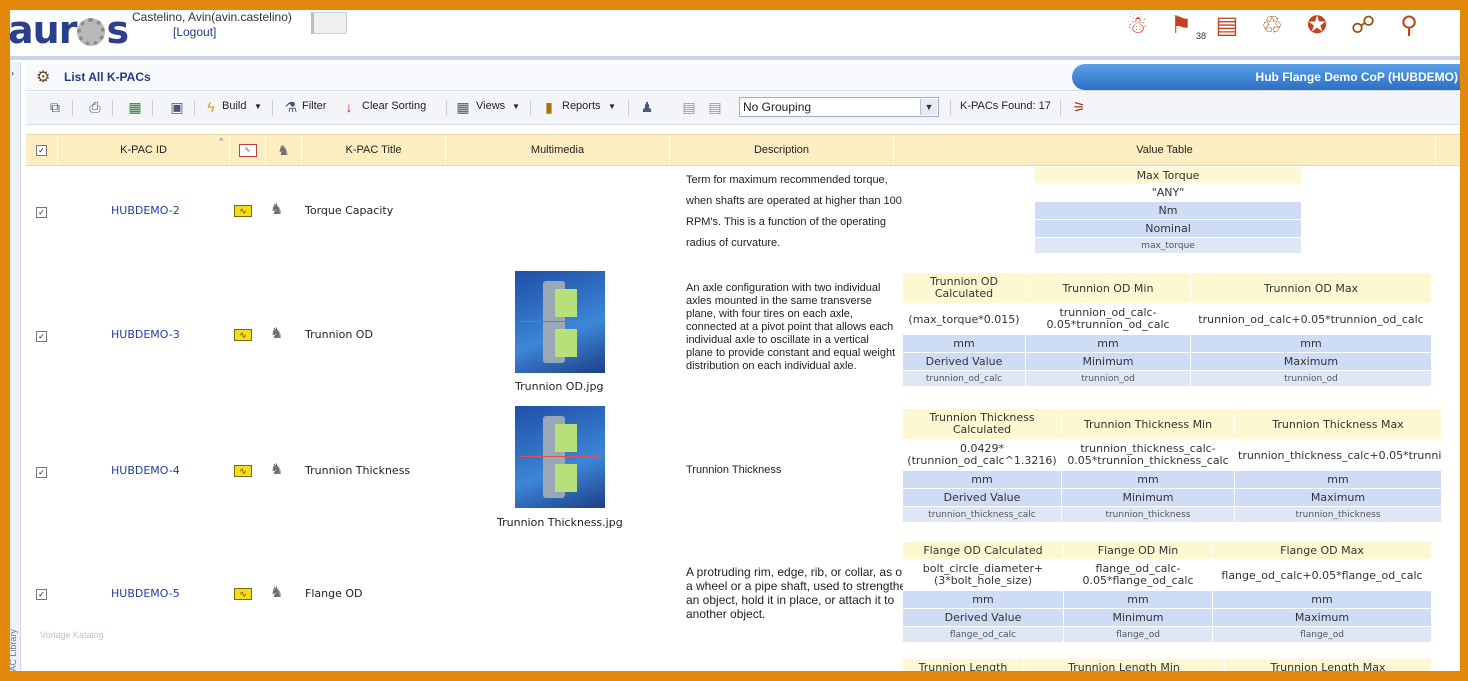 This screenshot has width=1468, height=681. Describe the element at coordinates (1168, 192) in the screenshot. I see `vt-value: "ANY"` at that location.